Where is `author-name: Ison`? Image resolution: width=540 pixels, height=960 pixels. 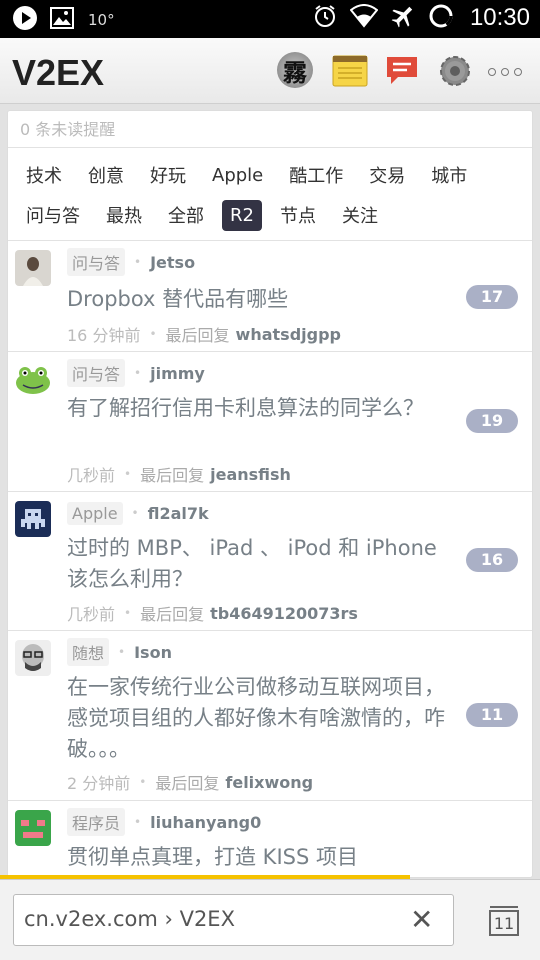 author-name: Ison is located at coordinates (153, 652).